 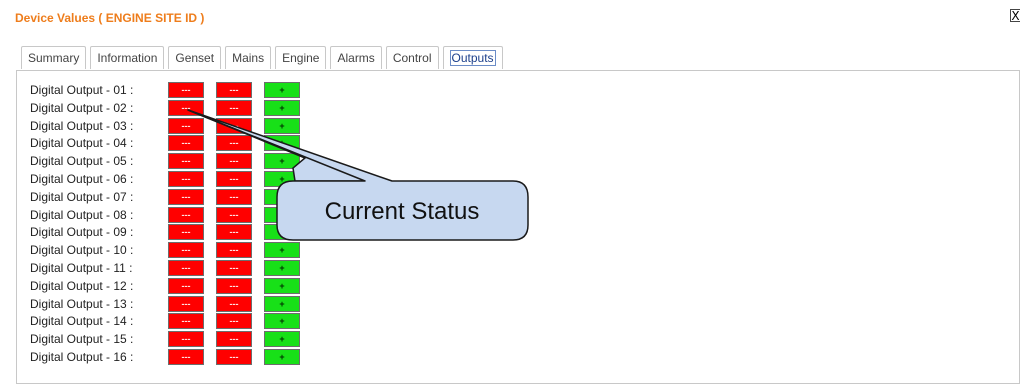 What do you see at coordinates (356, 57) in the screenshot?
I see `tab-alarms: Alarms` at bounding box center [356, 57].